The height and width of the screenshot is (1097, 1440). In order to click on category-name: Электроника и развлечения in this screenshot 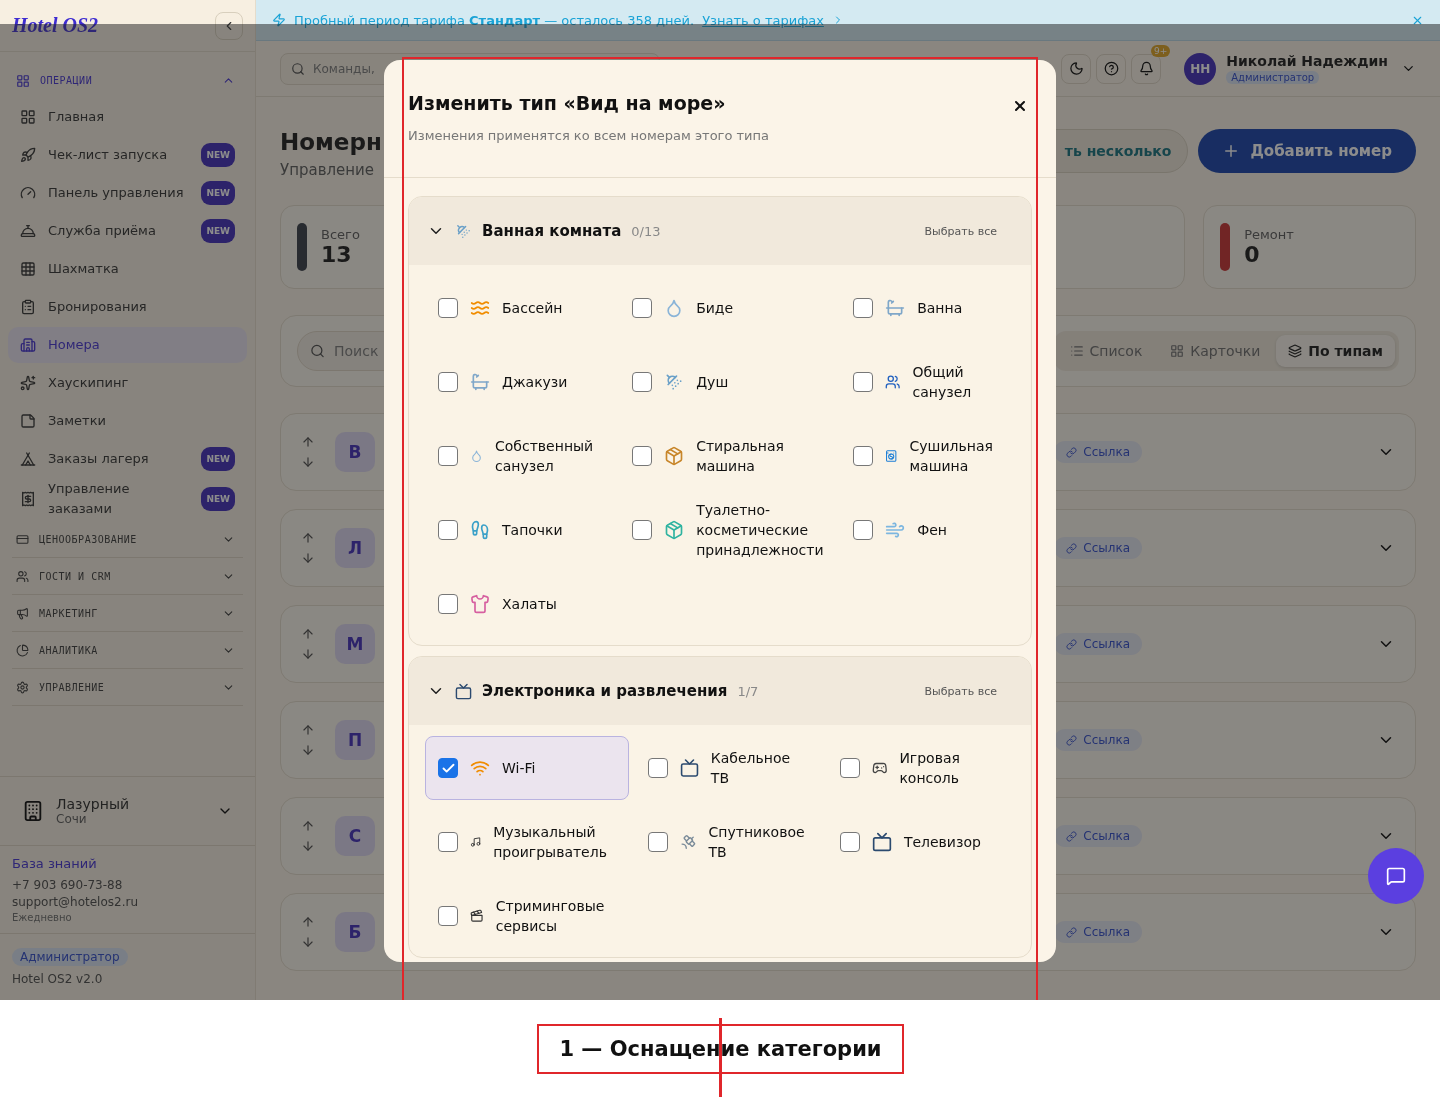, I will do `click(605, 691)`.